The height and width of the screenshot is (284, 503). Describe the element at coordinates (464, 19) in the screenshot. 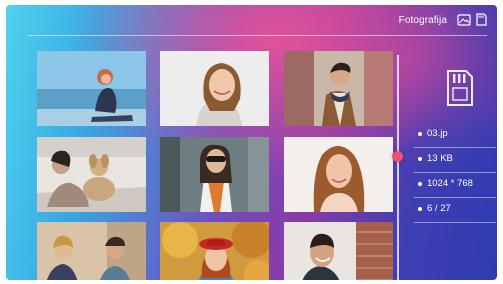

I see `image-folder-icon` at that location.